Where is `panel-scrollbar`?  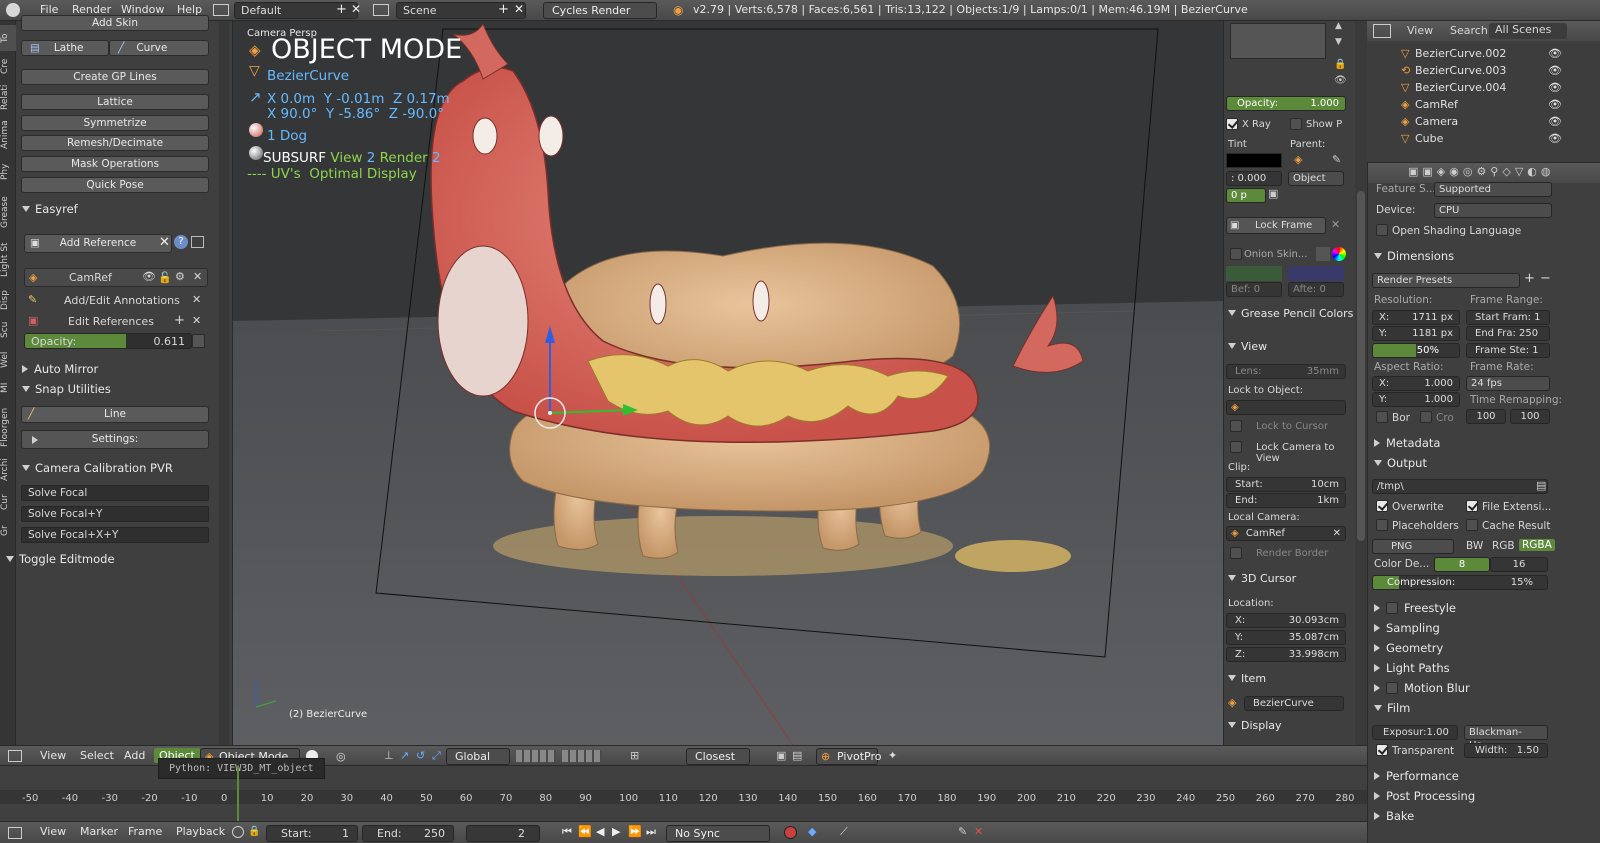
panel-scrollbar is located at coordinates (1361, 383).